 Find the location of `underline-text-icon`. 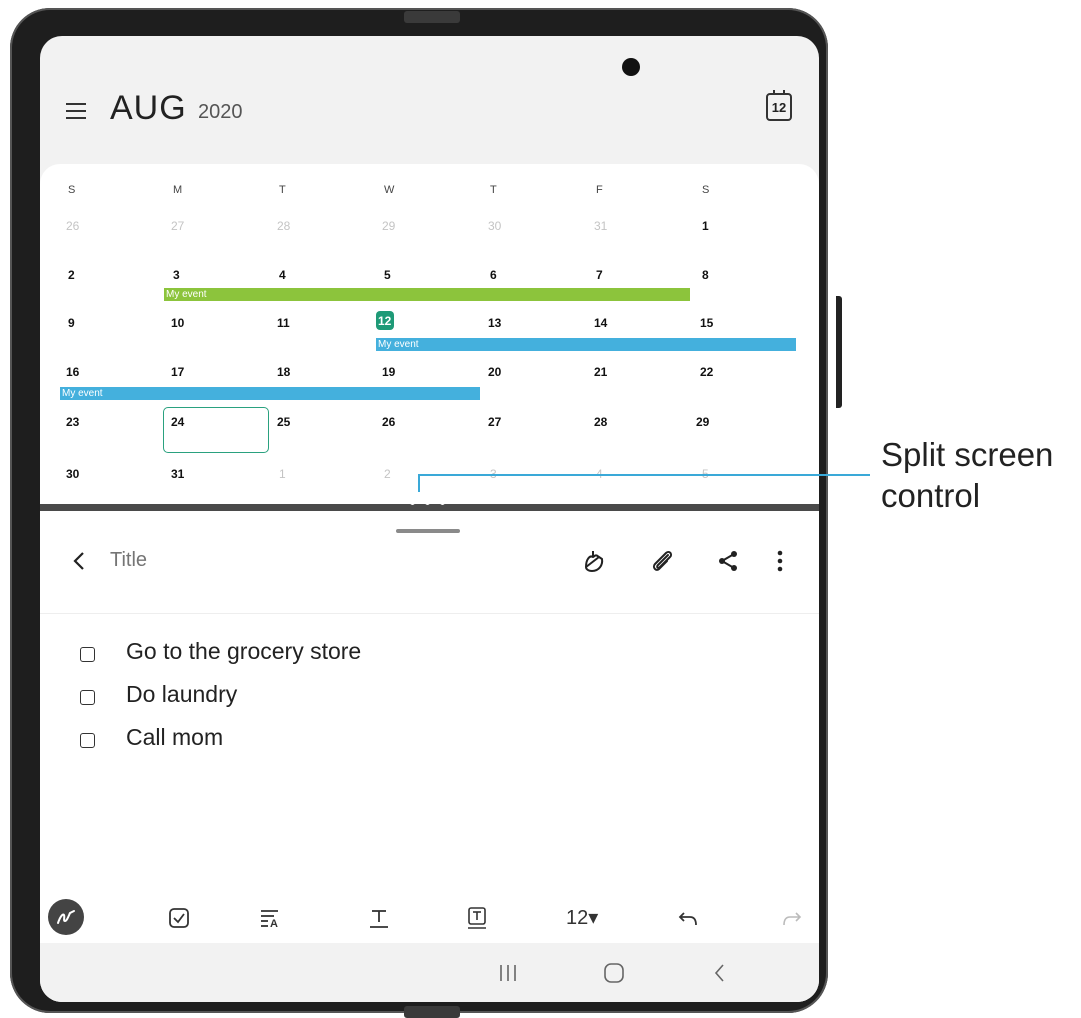

underline-text-icon is located at coordinates (379, 918).